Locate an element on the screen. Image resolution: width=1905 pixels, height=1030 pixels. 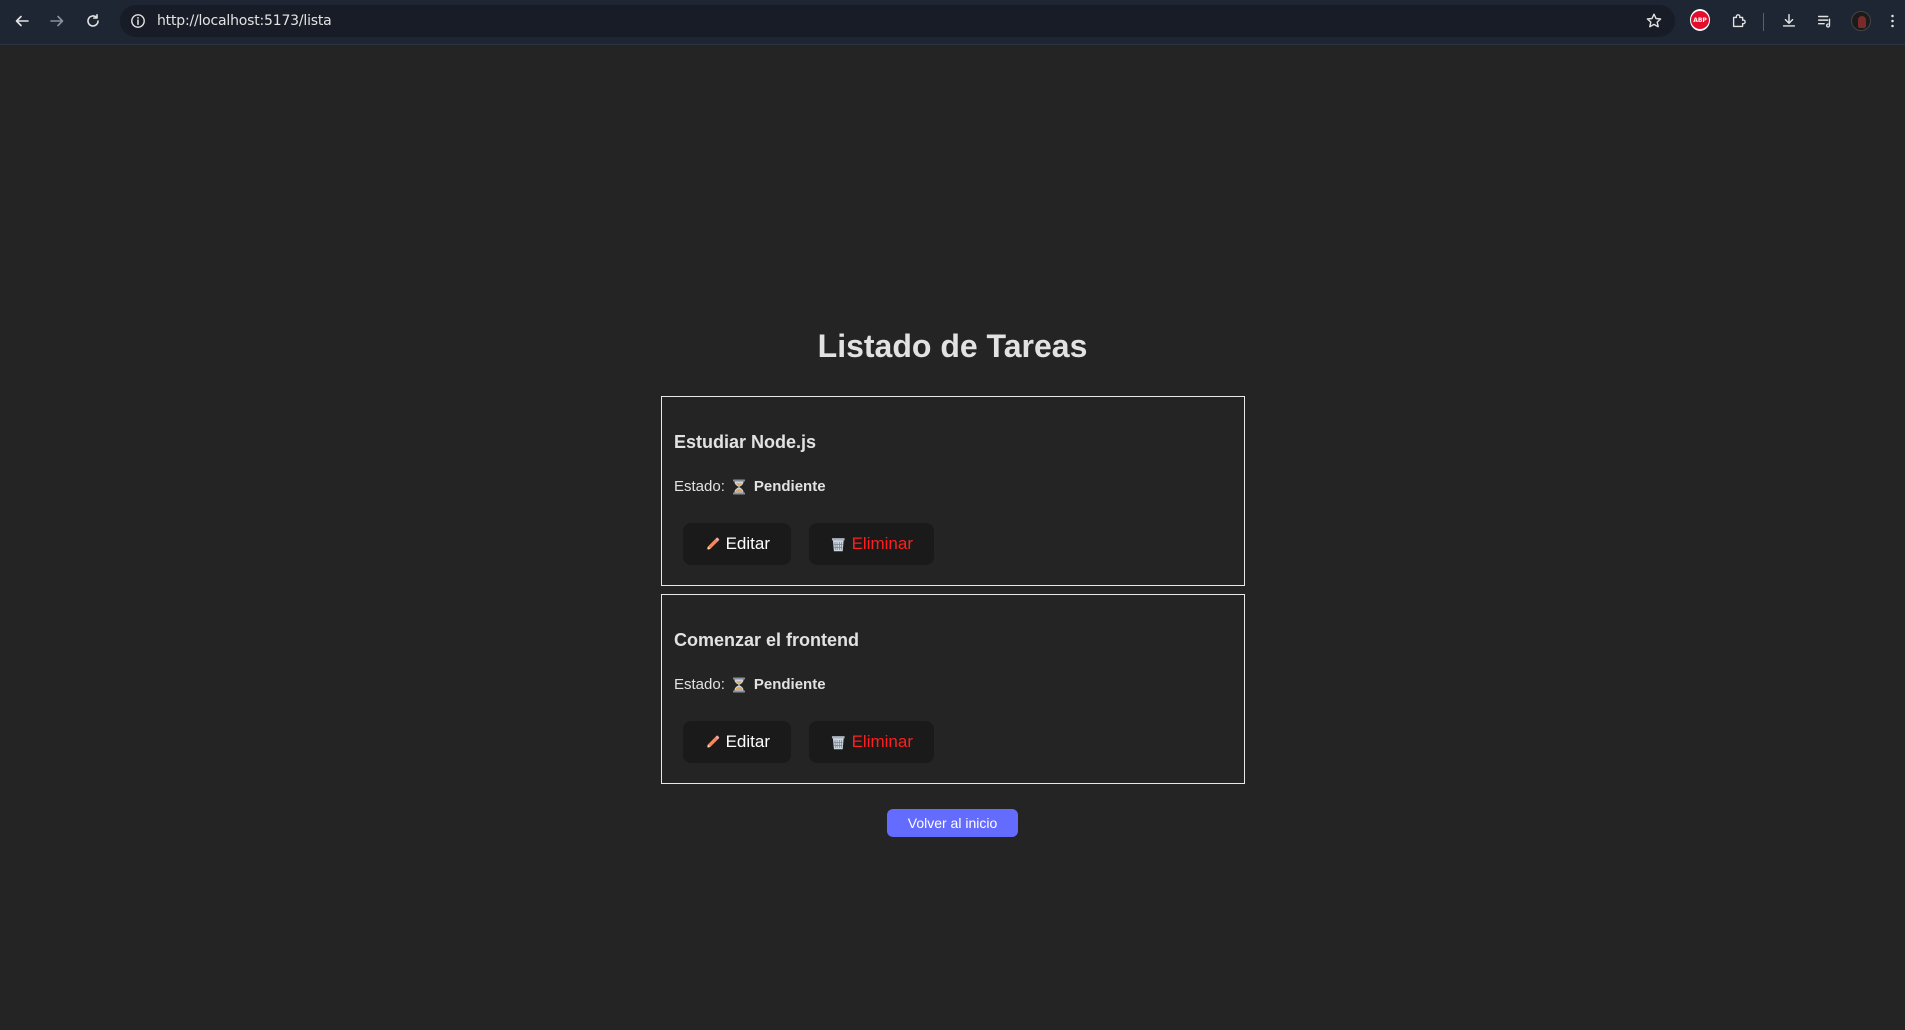
adblock-extension-icon: ABP is located at coordinates (1700, 20).